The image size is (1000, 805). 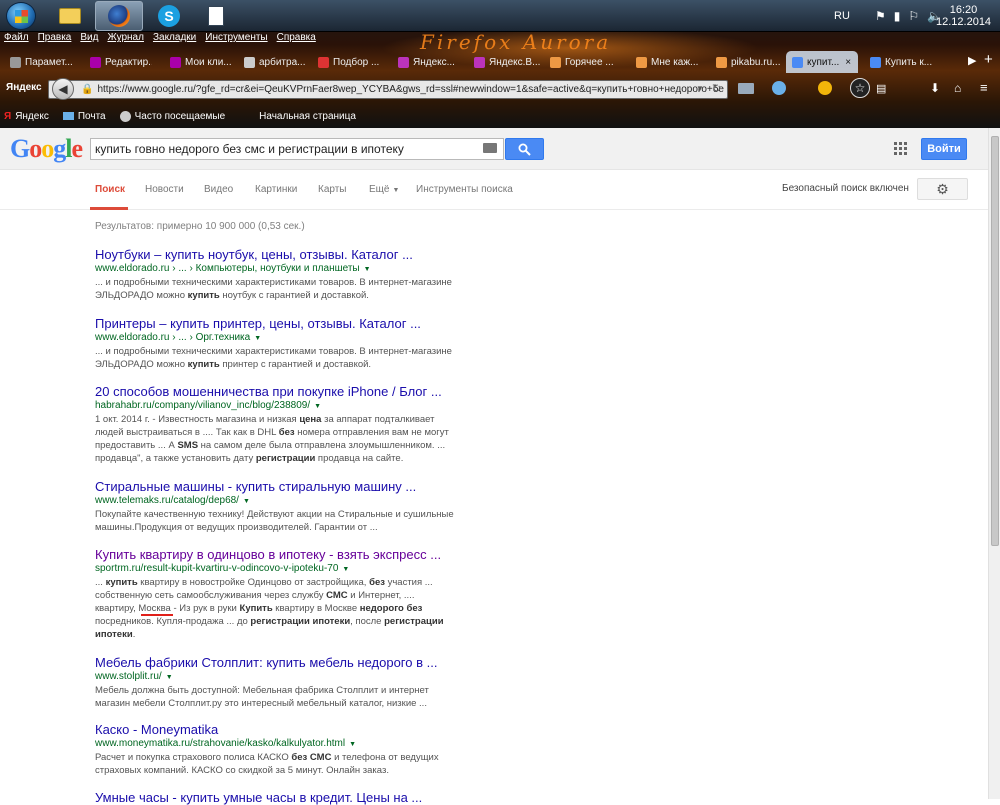 I want to click on skype-icon: S, so click(x=169, y=16).